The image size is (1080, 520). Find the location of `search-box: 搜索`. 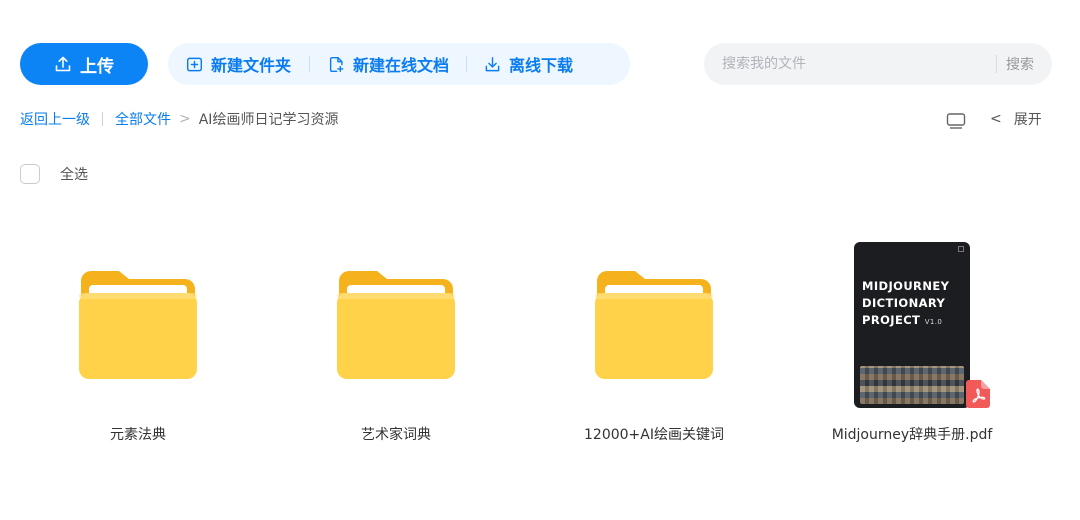

search-box: 搜索 is located at coordinates (878, 64).